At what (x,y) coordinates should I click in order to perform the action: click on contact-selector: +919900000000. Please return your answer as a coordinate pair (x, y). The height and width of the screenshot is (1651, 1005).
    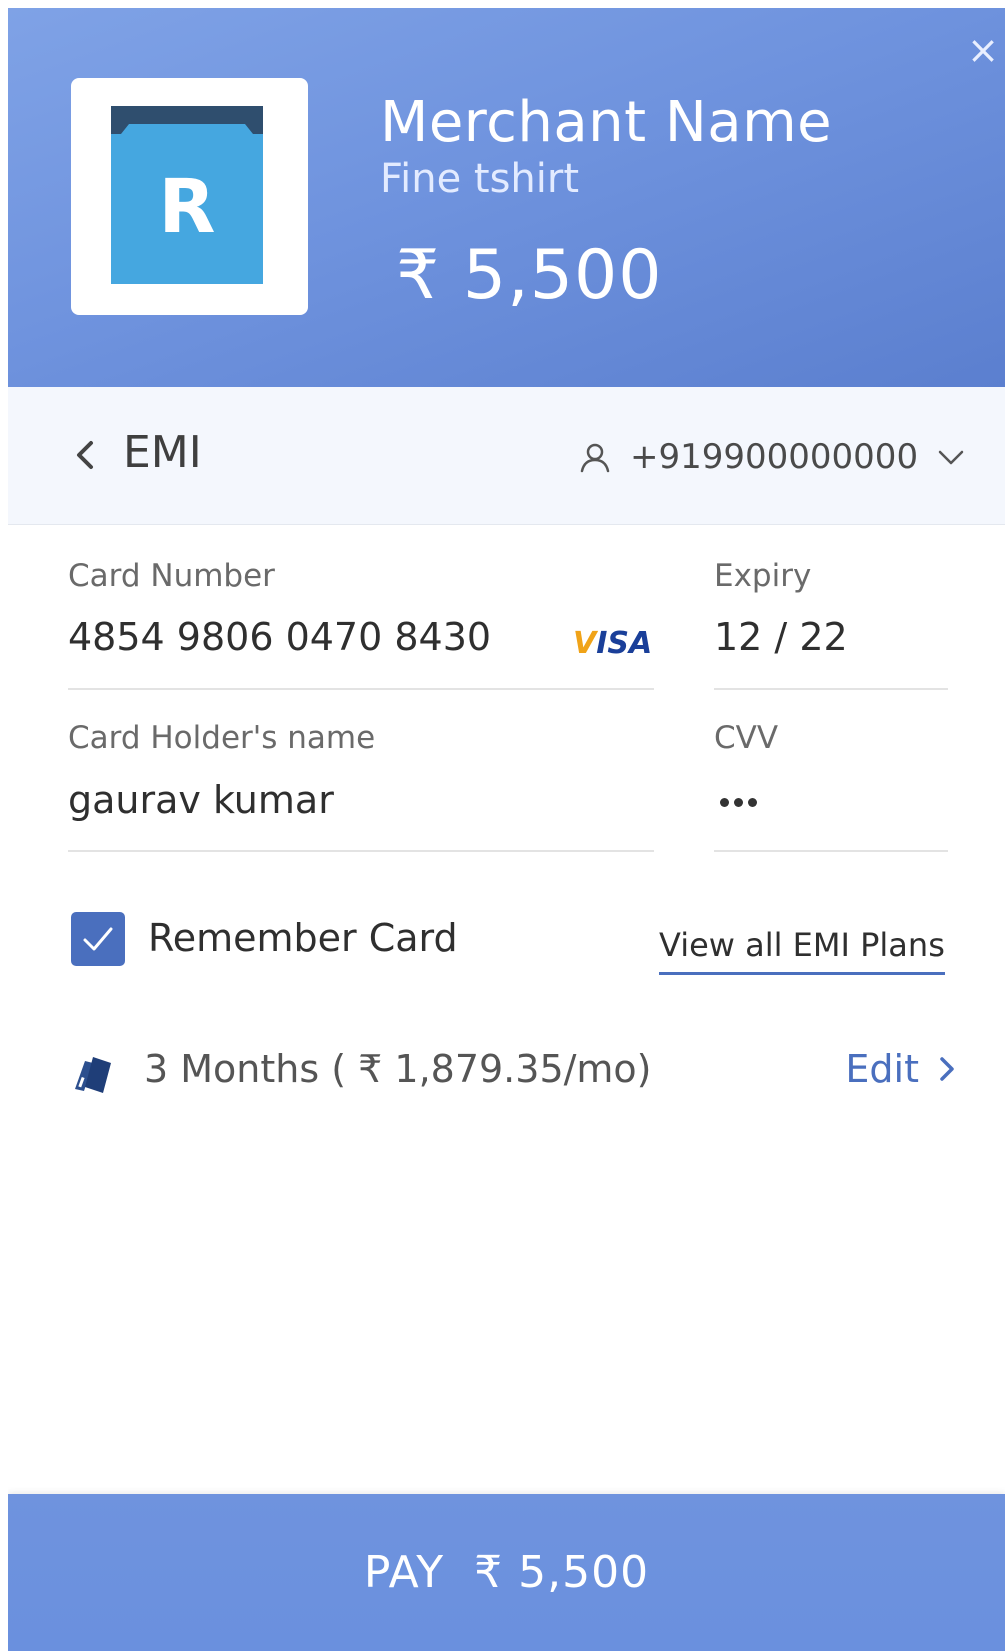
    Looking at the image, I should click on (772, 457).